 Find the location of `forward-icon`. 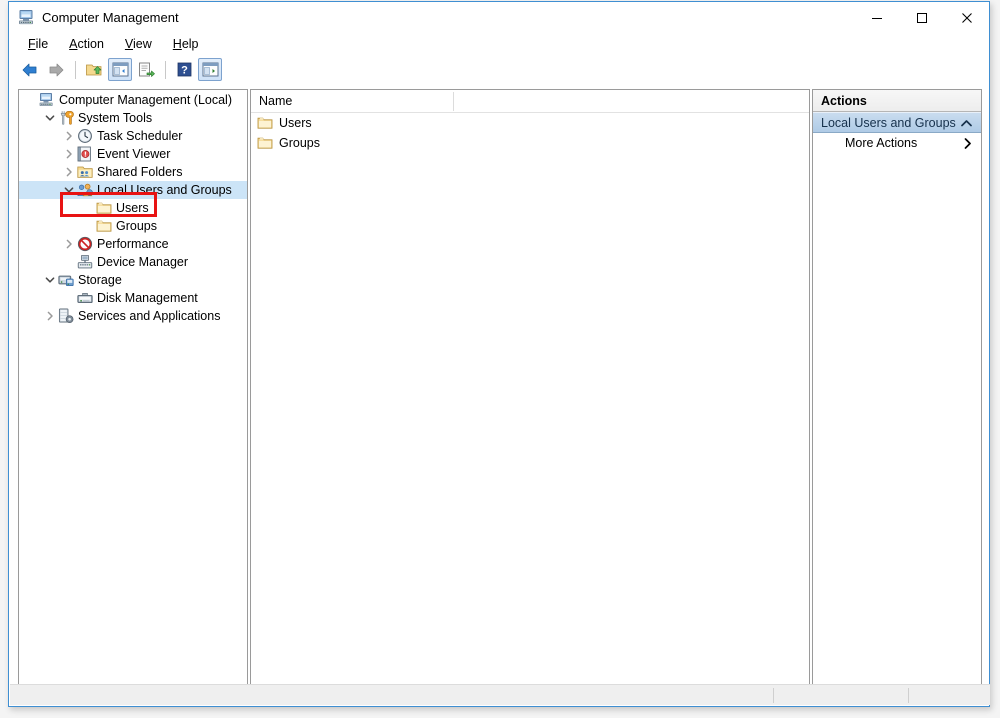

forward-icon is located at coordinates (56, 69).